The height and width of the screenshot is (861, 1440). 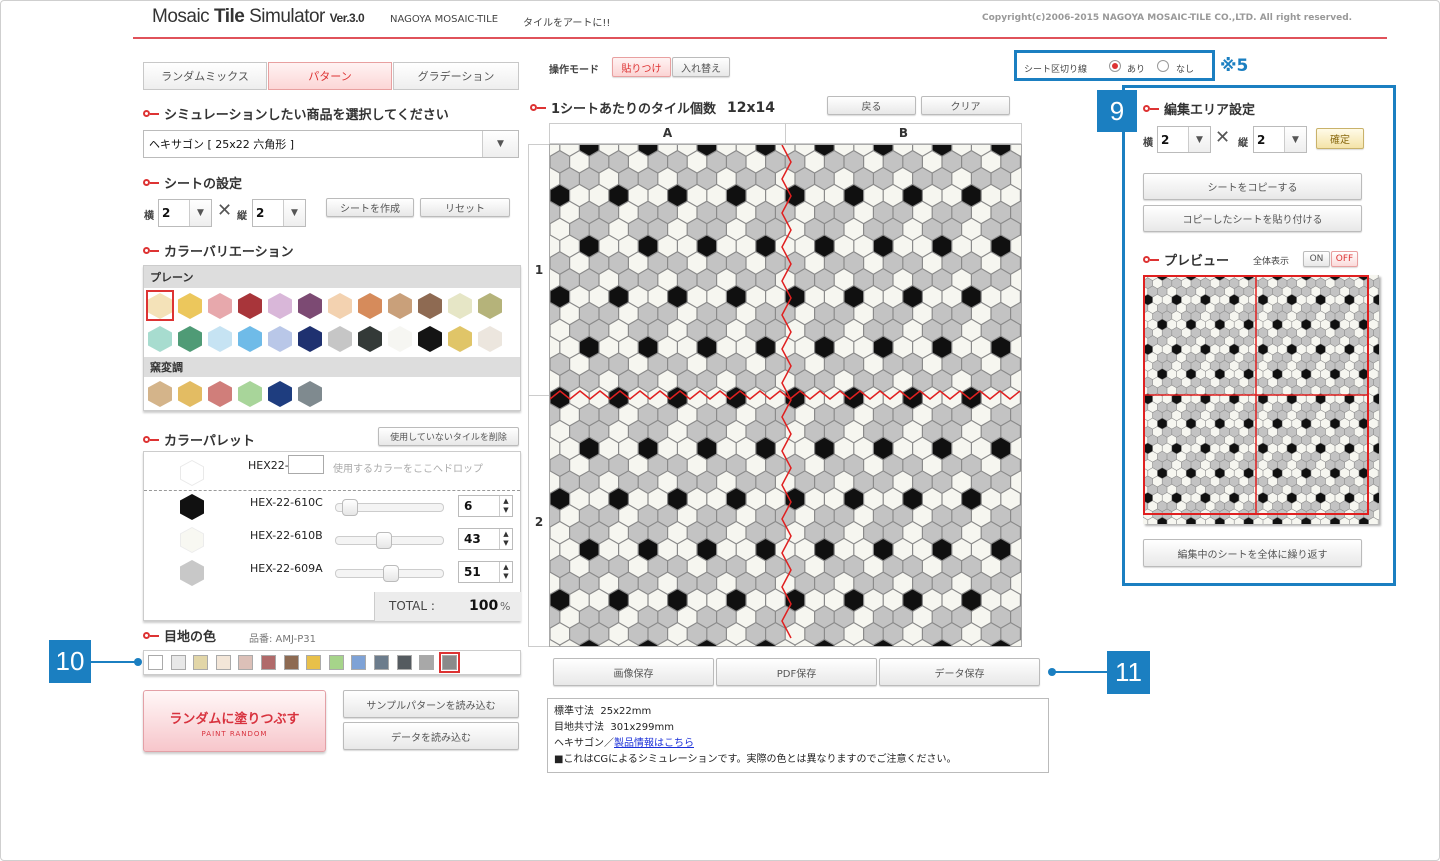 What do you see at coordinates (384, 540) in the screenshot?
I see `slider-handle` at bounding box center [384, 540].